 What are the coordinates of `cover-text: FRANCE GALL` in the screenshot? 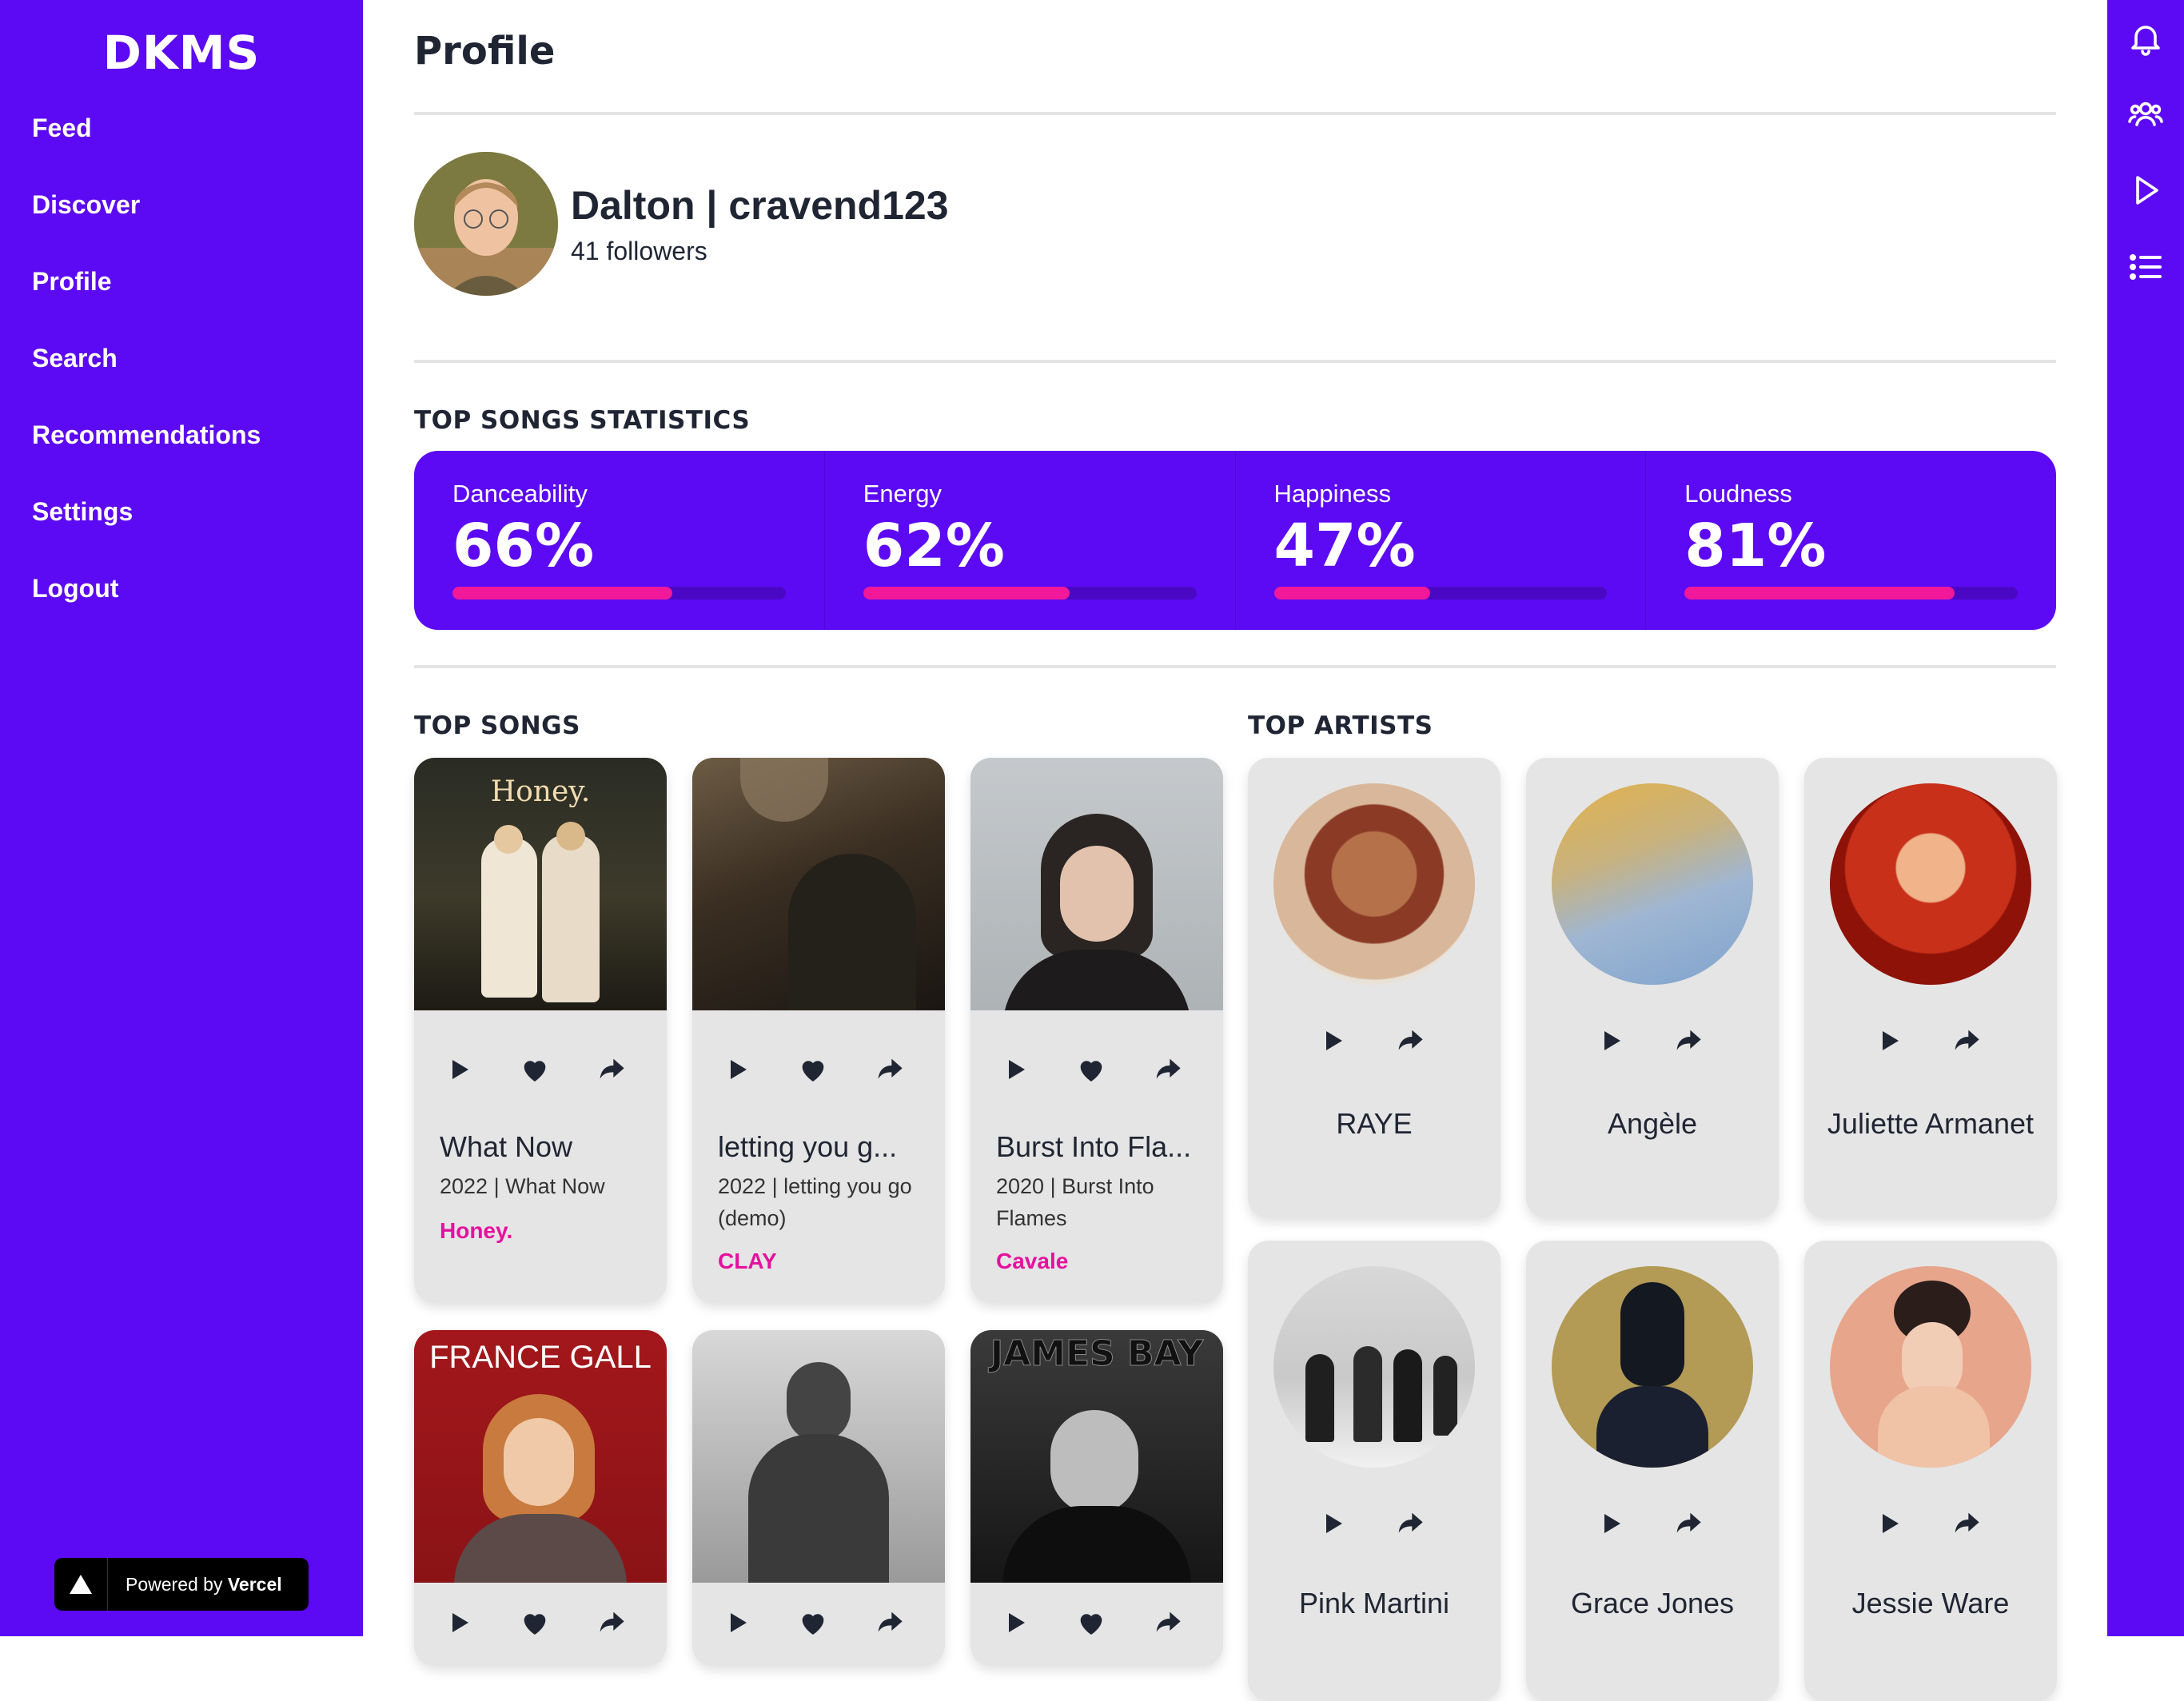 It's located at (540, 1357).